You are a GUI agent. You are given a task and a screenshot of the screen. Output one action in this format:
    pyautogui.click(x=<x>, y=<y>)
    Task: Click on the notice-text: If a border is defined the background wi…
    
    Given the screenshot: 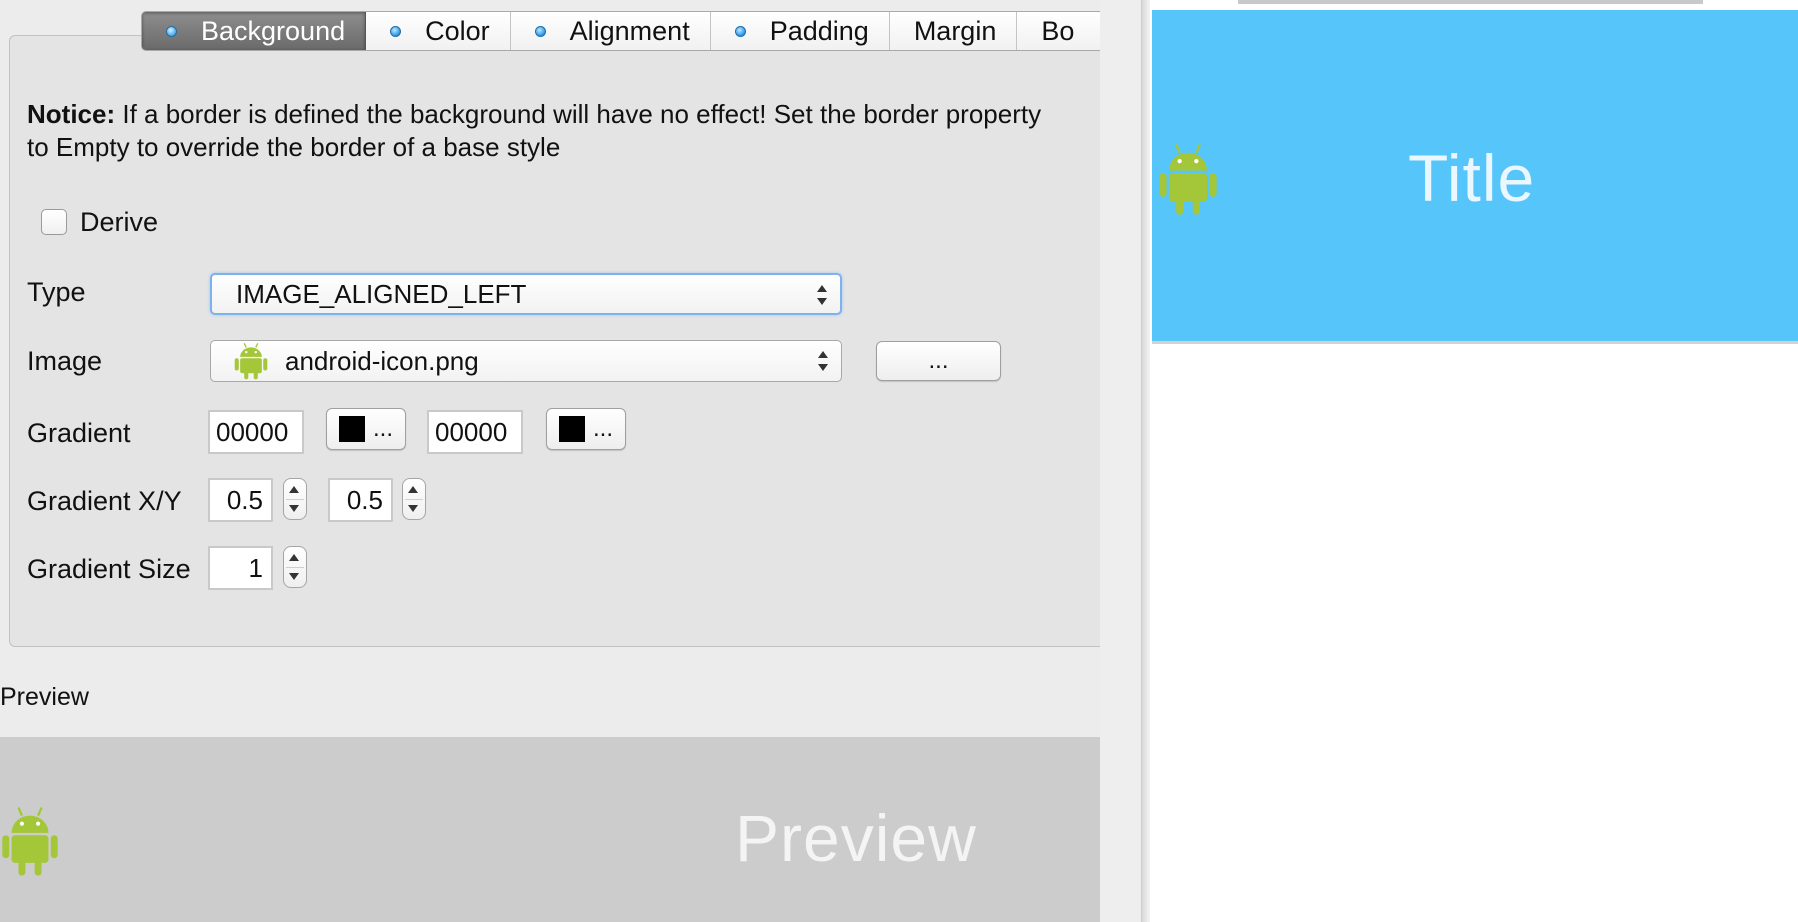 What is the action you would take?
    pyautogui.click(x=534, y=130)
    